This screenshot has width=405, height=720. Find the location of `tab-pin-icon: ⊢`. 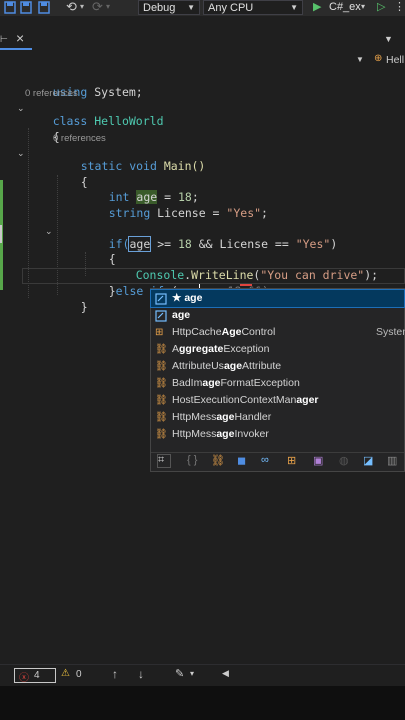

tab-pin-icon: ⊢ is located at coordinates (4, 39).